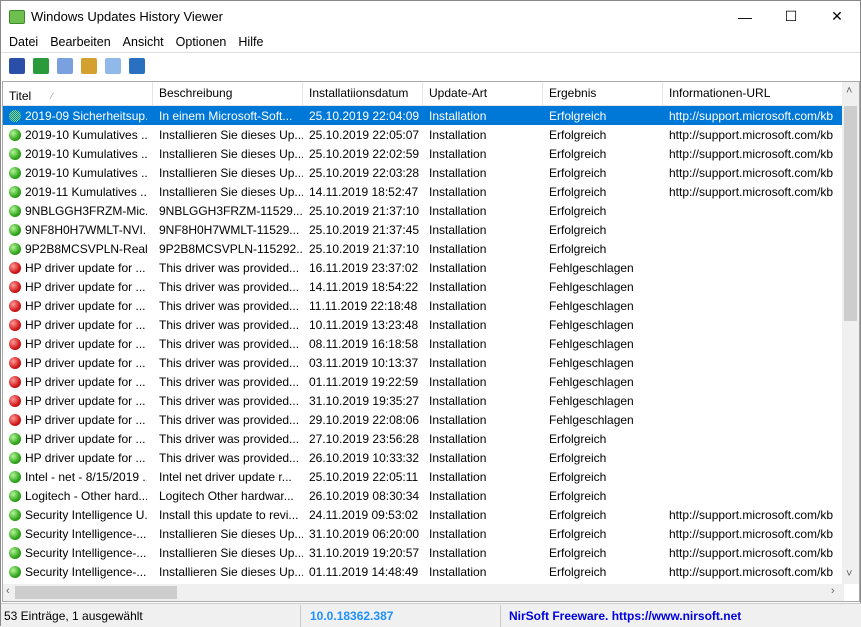 The image size is (861, 627). Describe the element at coordinates (837, 16) in the screenshot. I see `close-button: ✕` at that location.